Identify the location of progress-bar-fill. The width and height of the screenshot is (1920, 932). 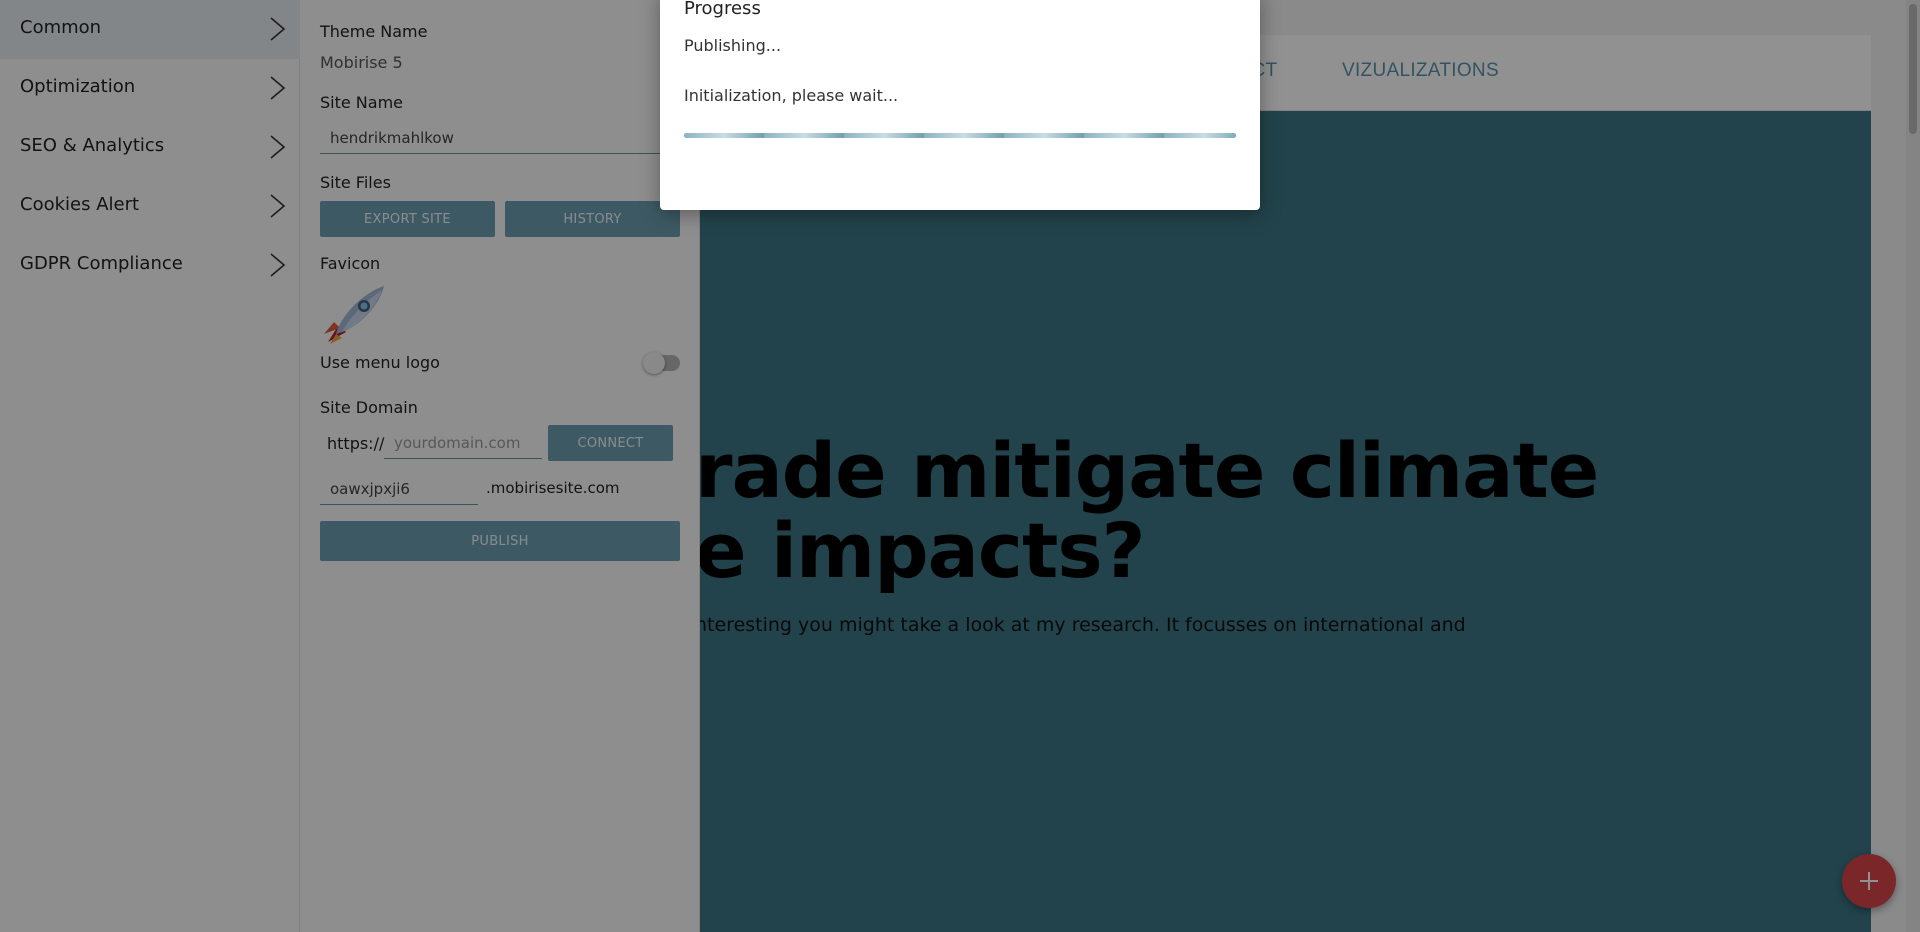
(960, 135).